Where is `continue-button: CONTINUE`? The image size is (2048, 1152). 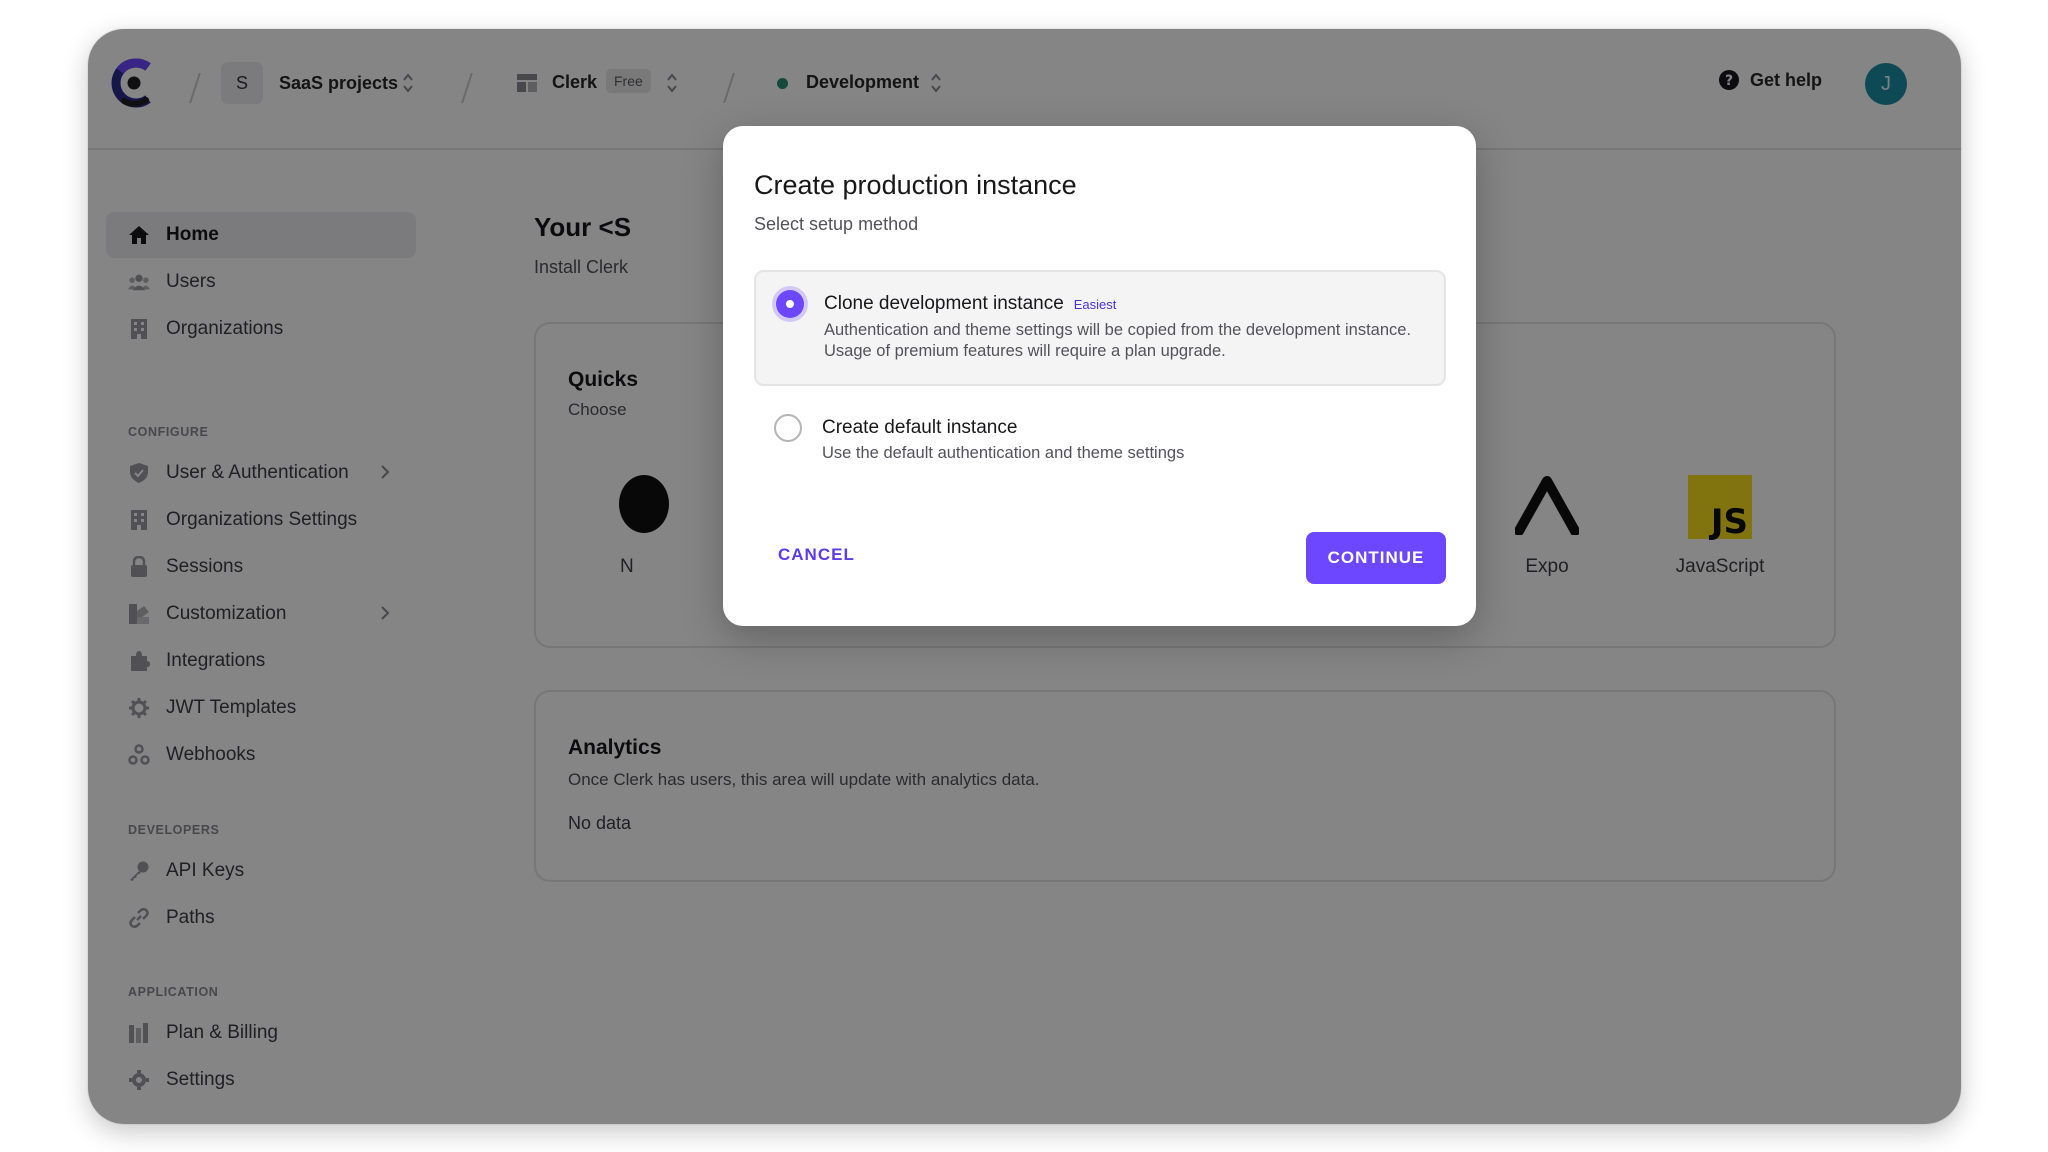 continue-button: CONTINUE is located at coordinates (1376, 558).